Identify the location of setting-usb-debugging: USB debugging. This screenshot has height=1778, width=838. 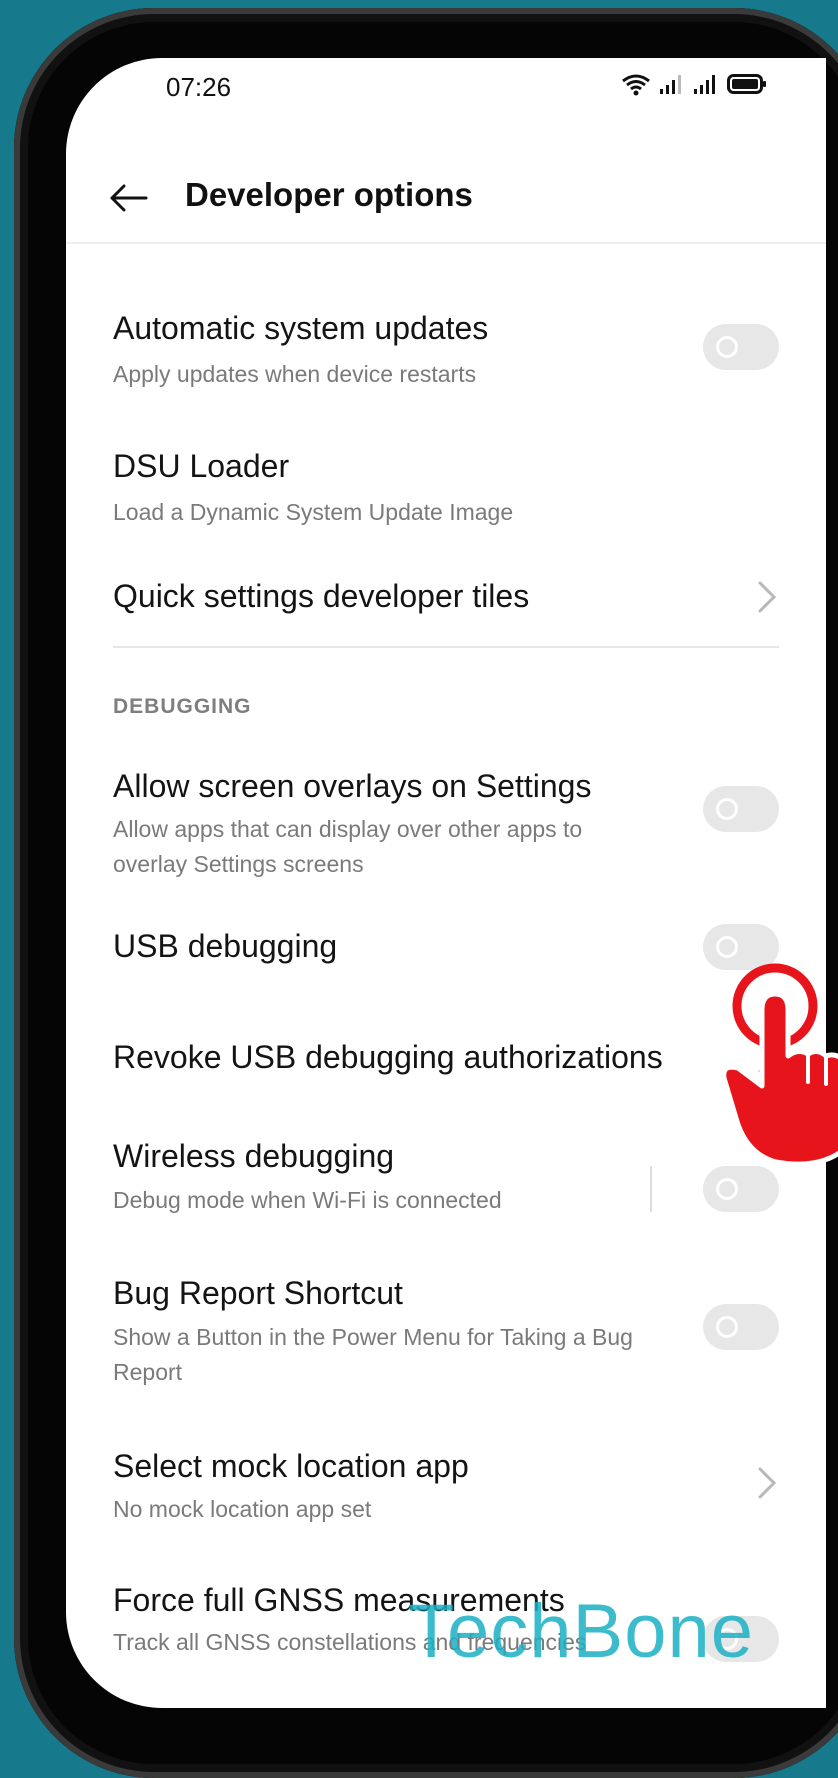
(446, 958).